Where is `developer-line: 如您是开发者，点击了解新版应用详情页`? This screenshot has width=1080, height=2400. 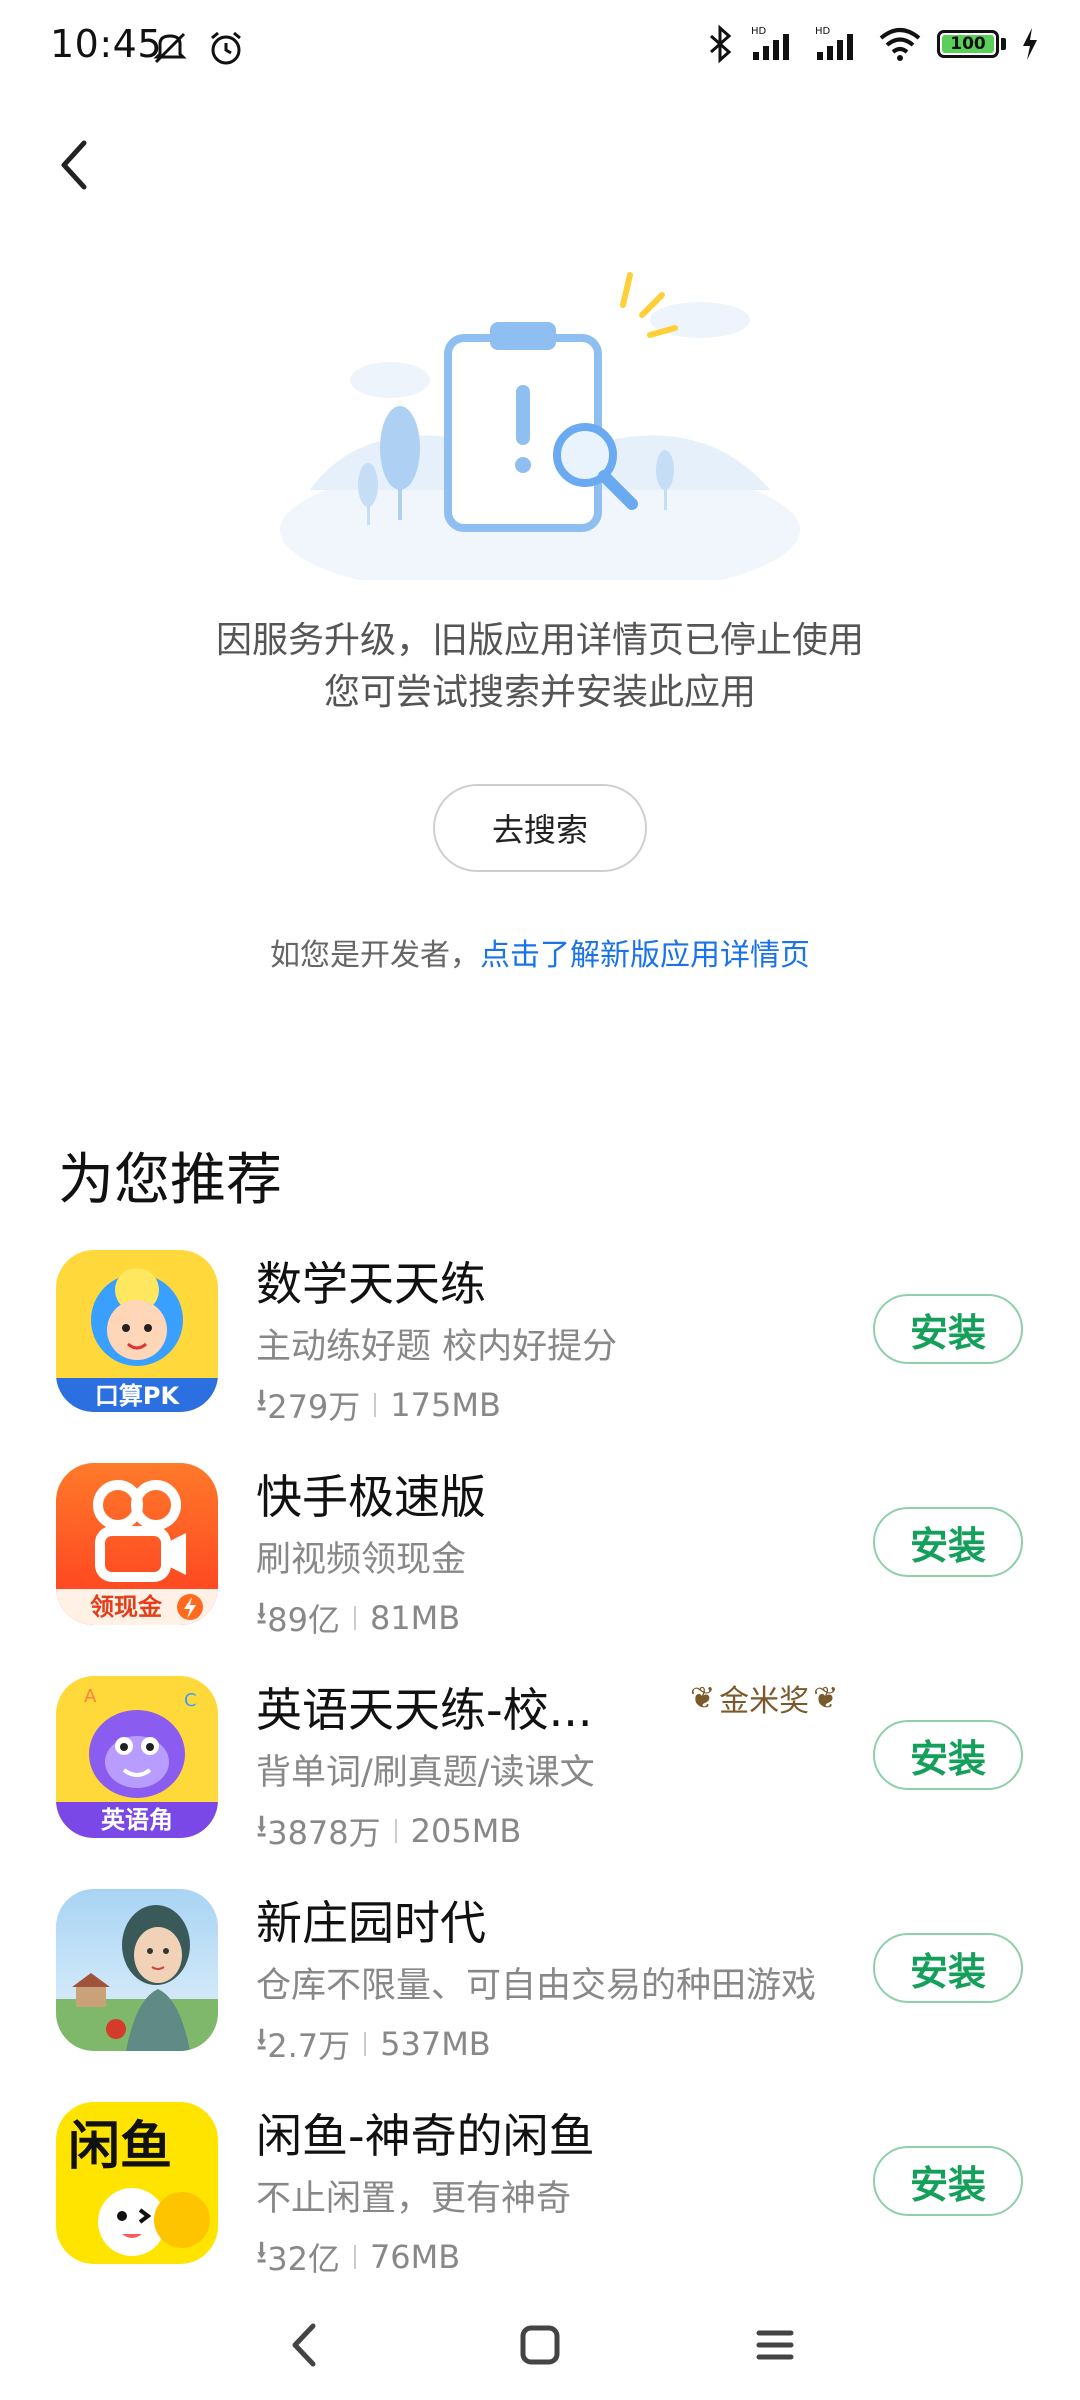 developer-line: 如您是开发者，点击了解新版应用详情页 is located at coordinates (540, 952).